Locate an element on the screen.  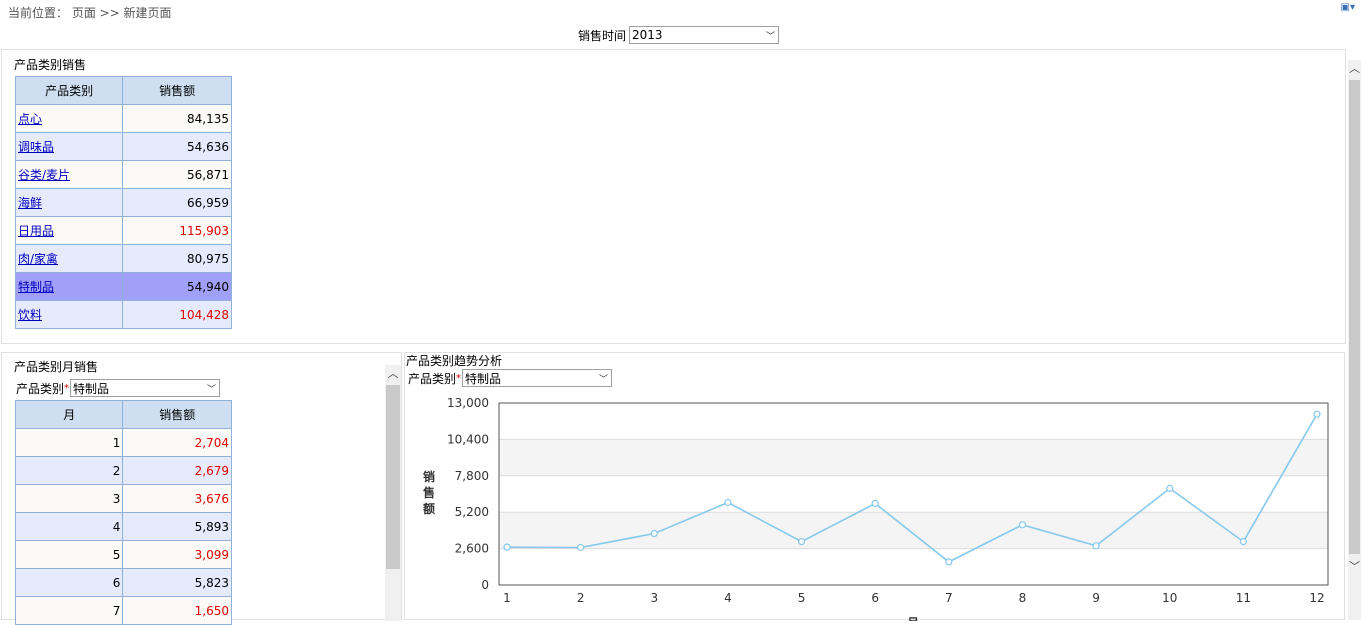
x-tick-label: 6 is located at coordinates (875, 598).